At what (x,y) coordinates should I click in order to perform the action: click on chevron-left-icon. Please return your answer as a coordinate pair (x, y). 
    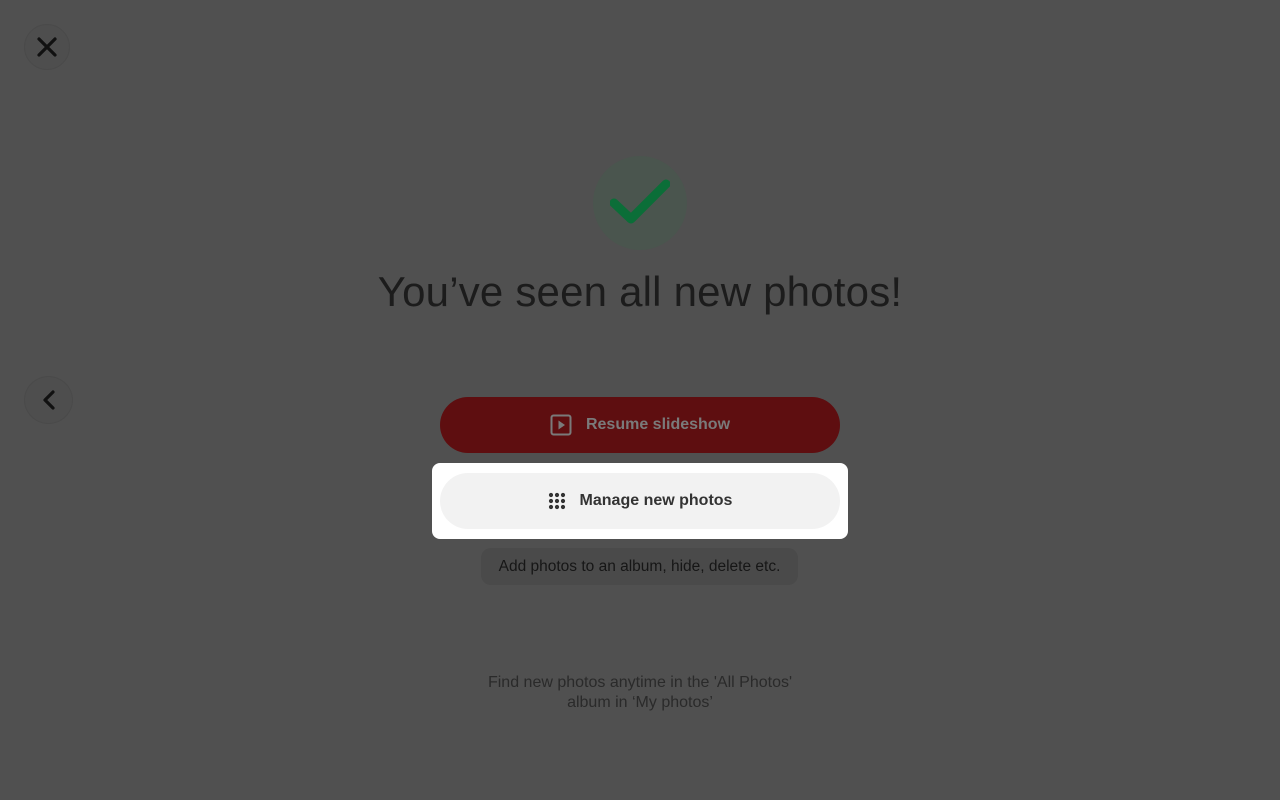
    Looking at the image, I should click on (49, 400).